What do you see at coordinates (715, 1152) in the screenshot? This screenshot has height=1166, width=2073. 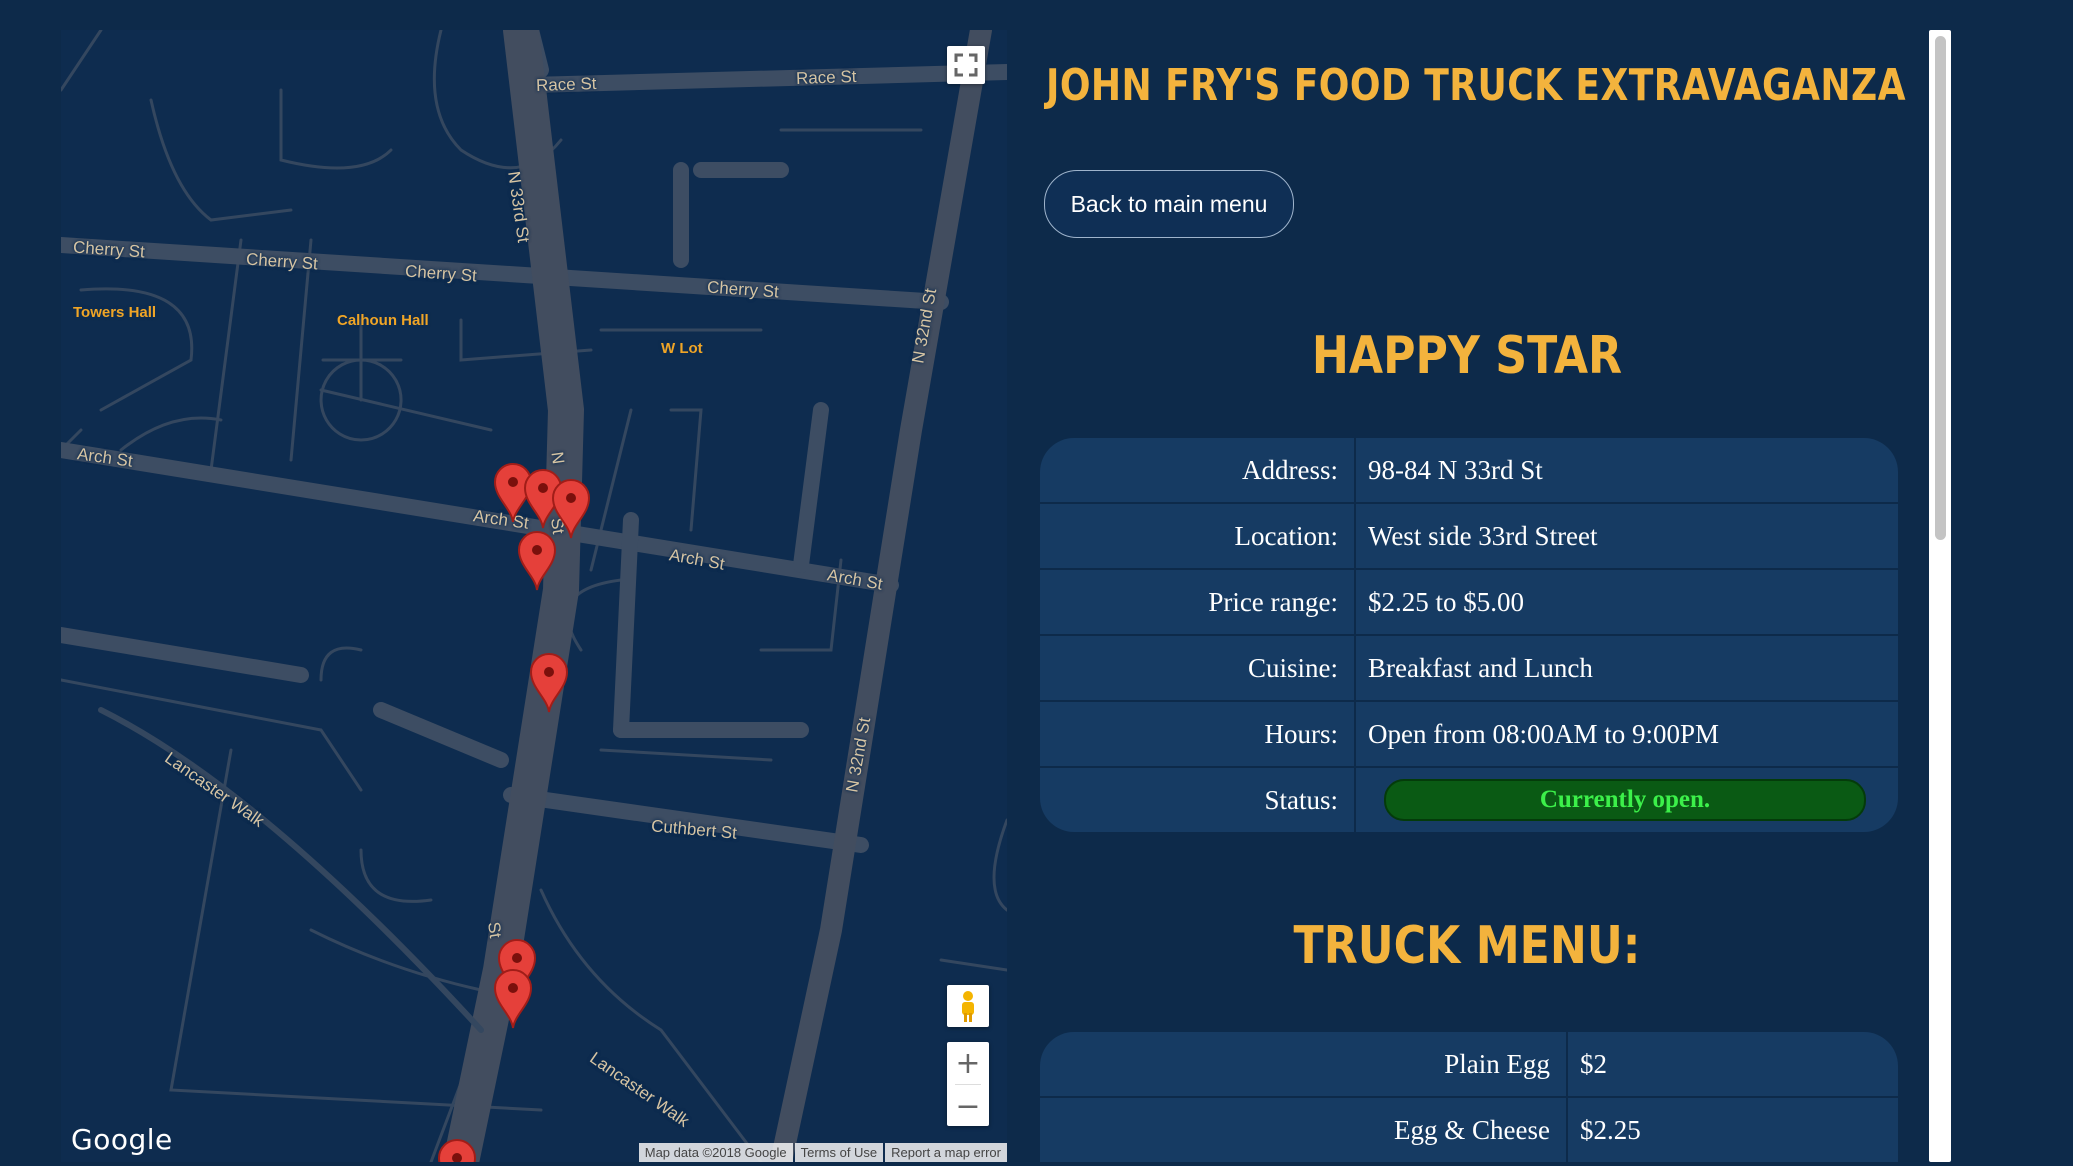 I see `map-data-credit: Map data ©2018 Google` at bounding box center [715, 1152].